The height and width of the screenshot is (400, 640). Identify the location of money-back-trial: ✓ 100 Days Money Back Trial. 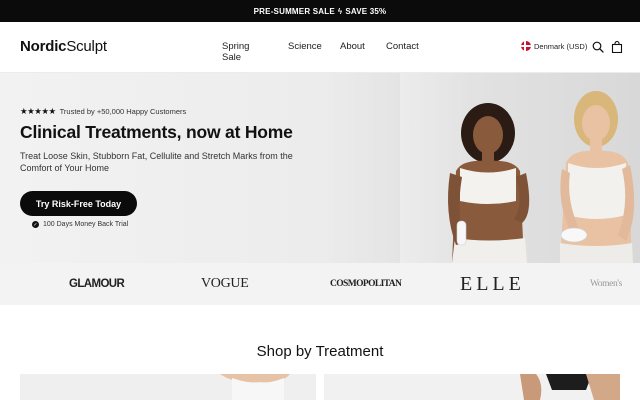
(80, 224).